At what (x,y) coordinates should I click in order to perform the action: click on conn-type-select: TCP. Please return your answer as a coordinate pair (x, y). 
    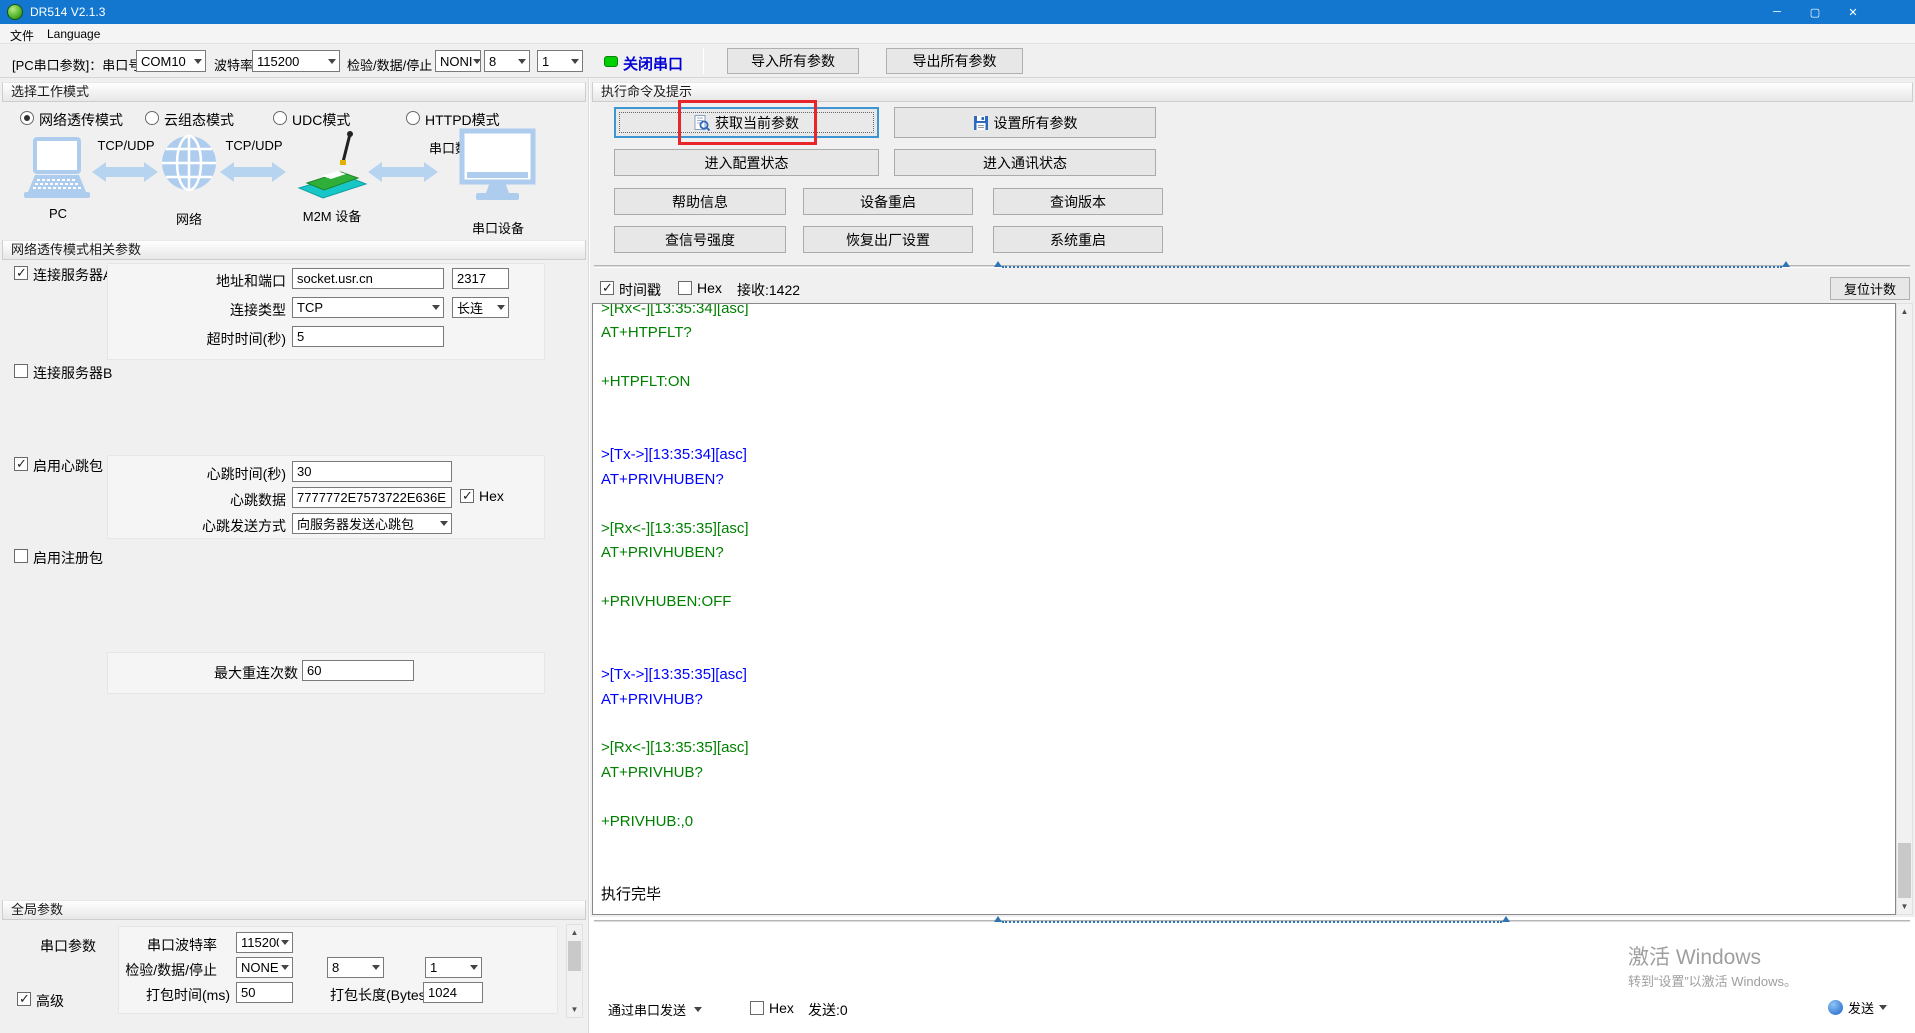
    Looking at the image, I should click on (368, 307).